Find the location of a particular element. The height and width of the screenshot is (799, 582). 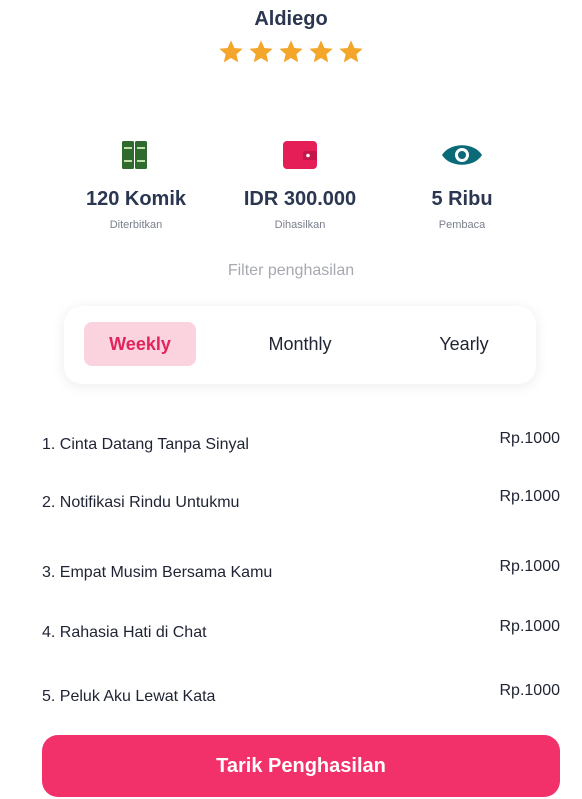

stat-readers: 5 Ribu Pembaca is located at coordinates (462, 183).